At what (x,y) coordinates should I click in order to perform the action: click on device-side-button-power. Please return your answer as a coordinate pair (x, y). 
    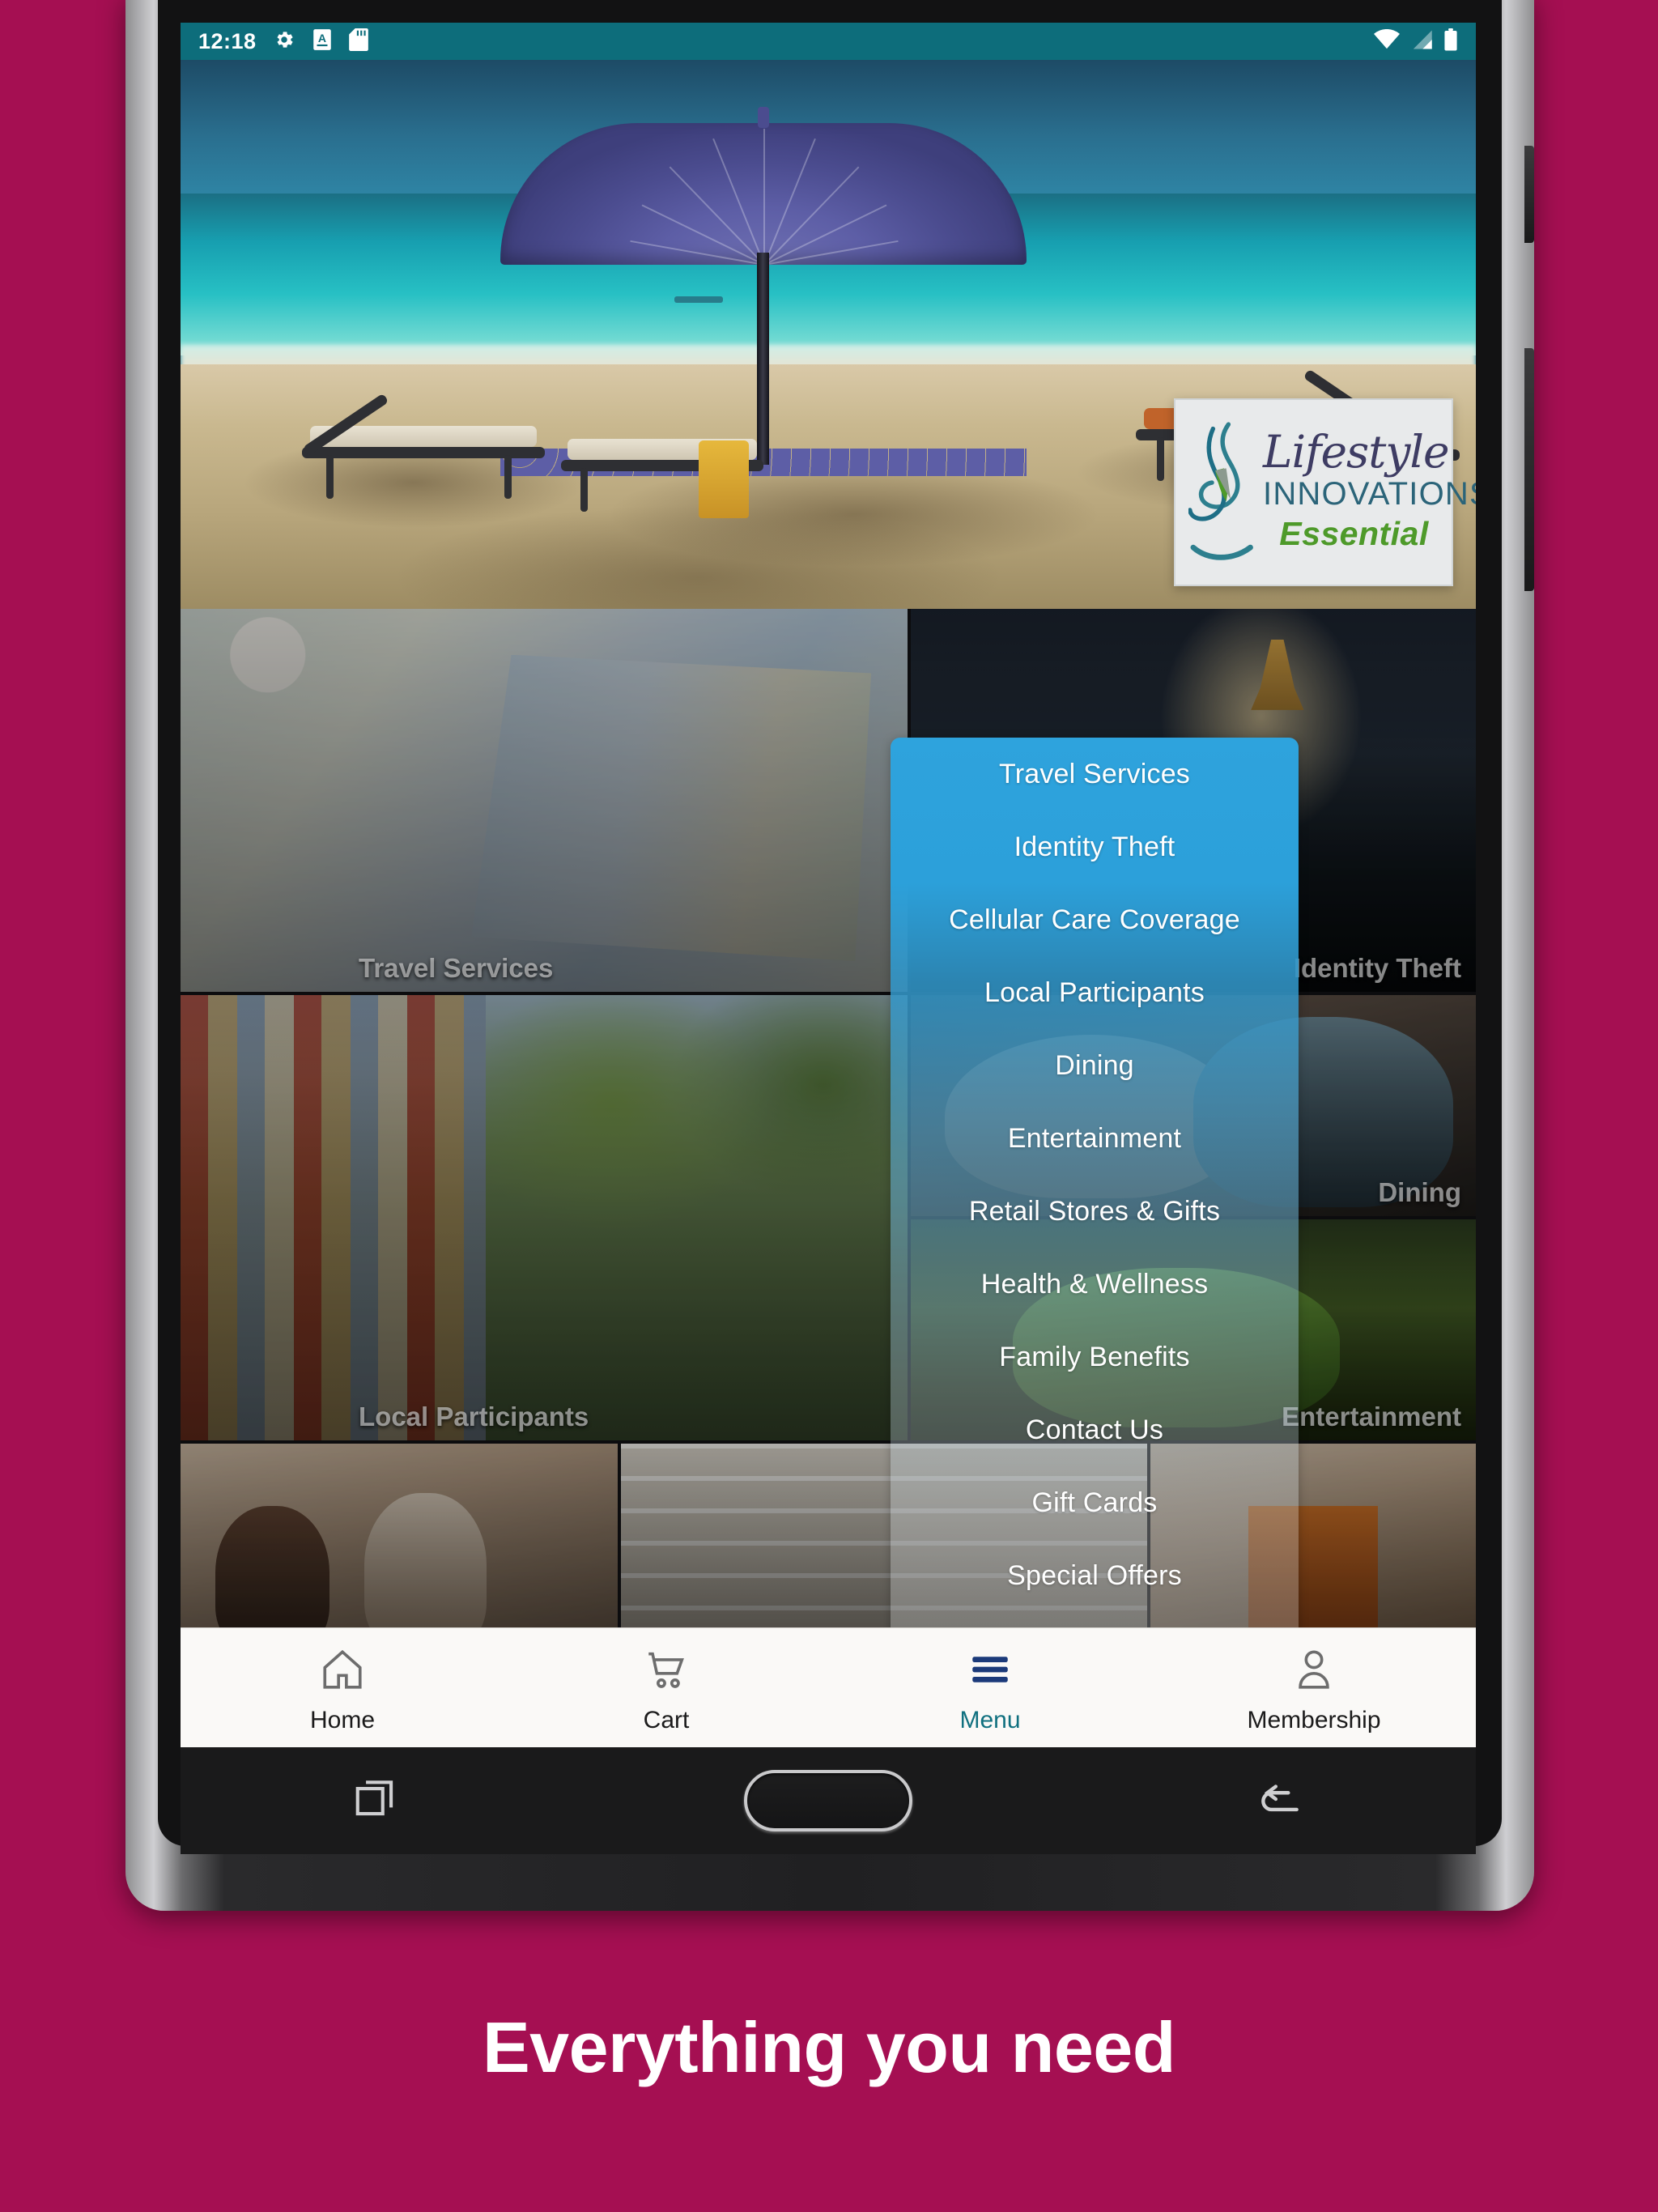
    Looking at the image, I should click on (1529, 195).